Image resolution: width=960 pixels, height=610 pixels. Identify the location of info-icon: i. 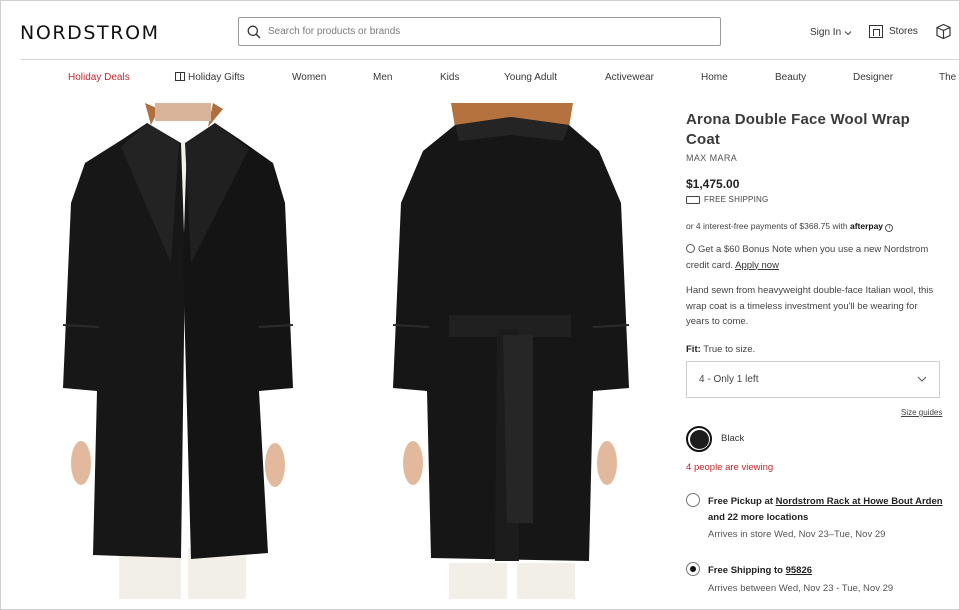
(889, 228).